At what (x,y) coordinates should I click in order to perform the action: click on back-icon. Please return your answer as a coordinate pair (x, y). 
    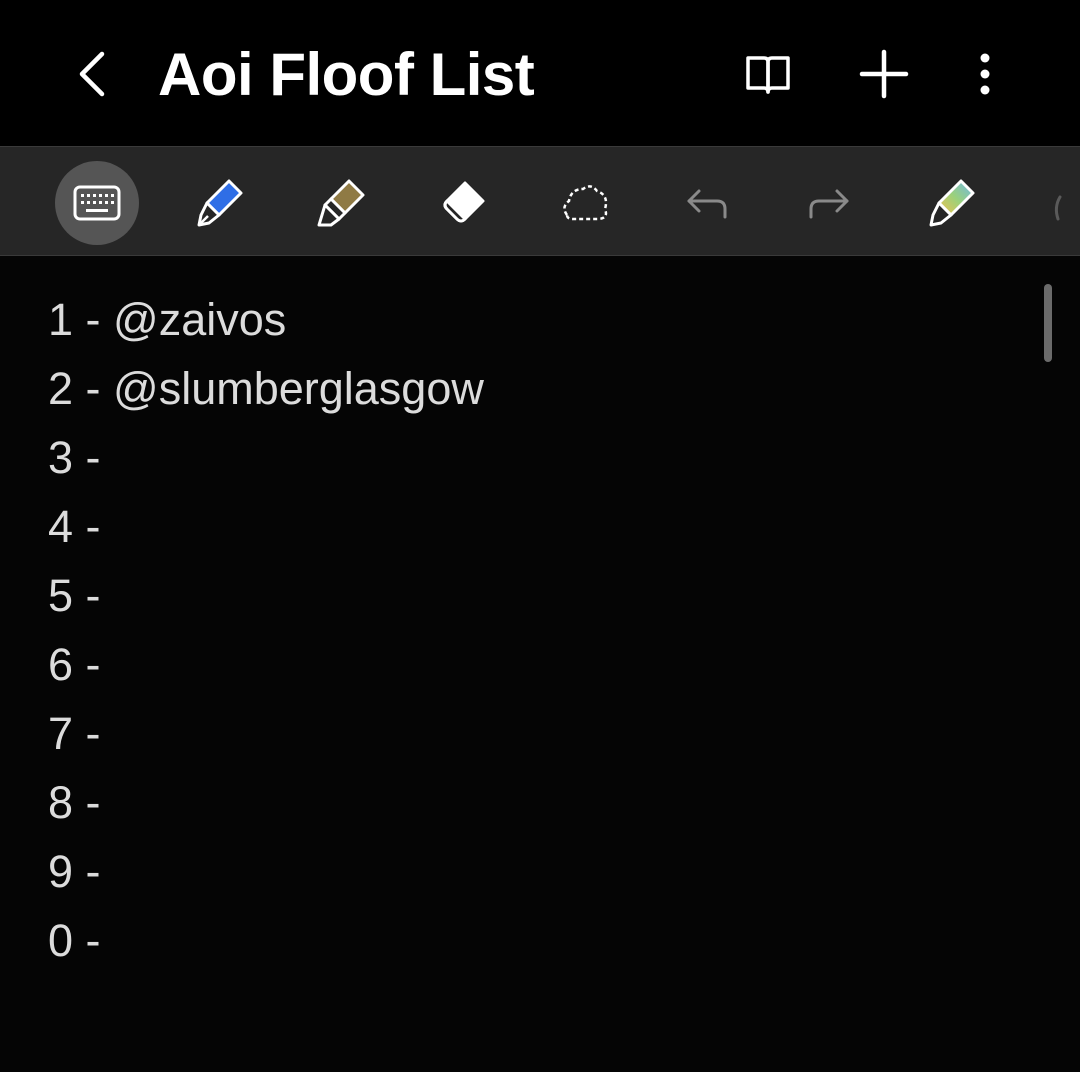
    Looking at the image, I should click on (92, 74).